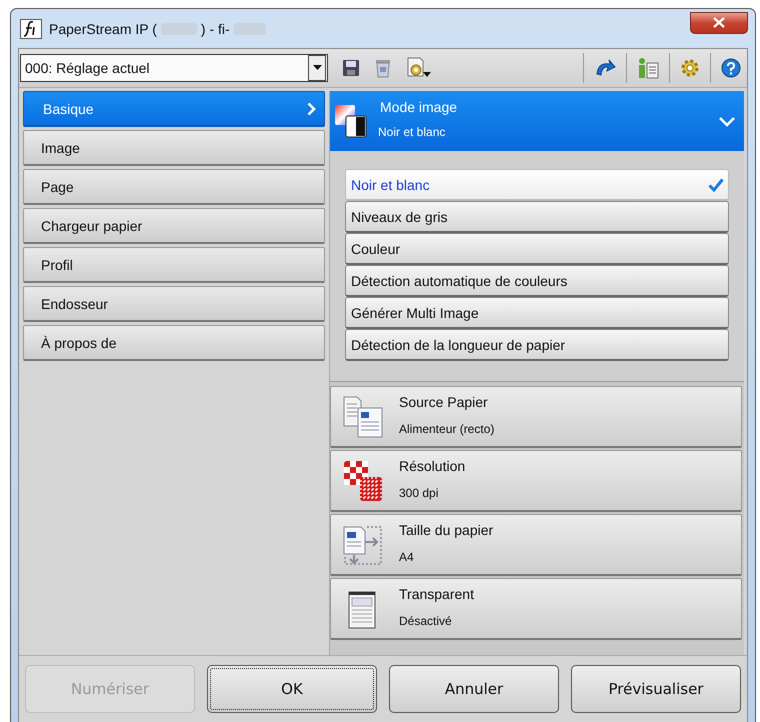  What do you see at coordinates (536, 545) in the screenshot?
I see `settings-section: Taille du papier A4` at bounding box center [536, 545].